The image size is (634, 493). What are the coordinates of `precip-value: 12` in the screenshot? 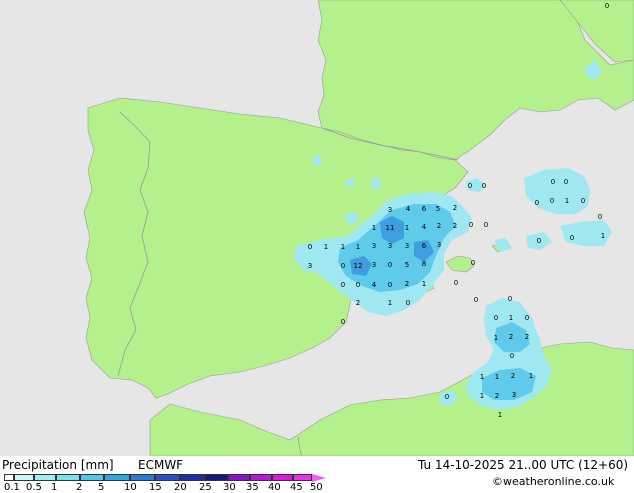 It's located at (358, 266).